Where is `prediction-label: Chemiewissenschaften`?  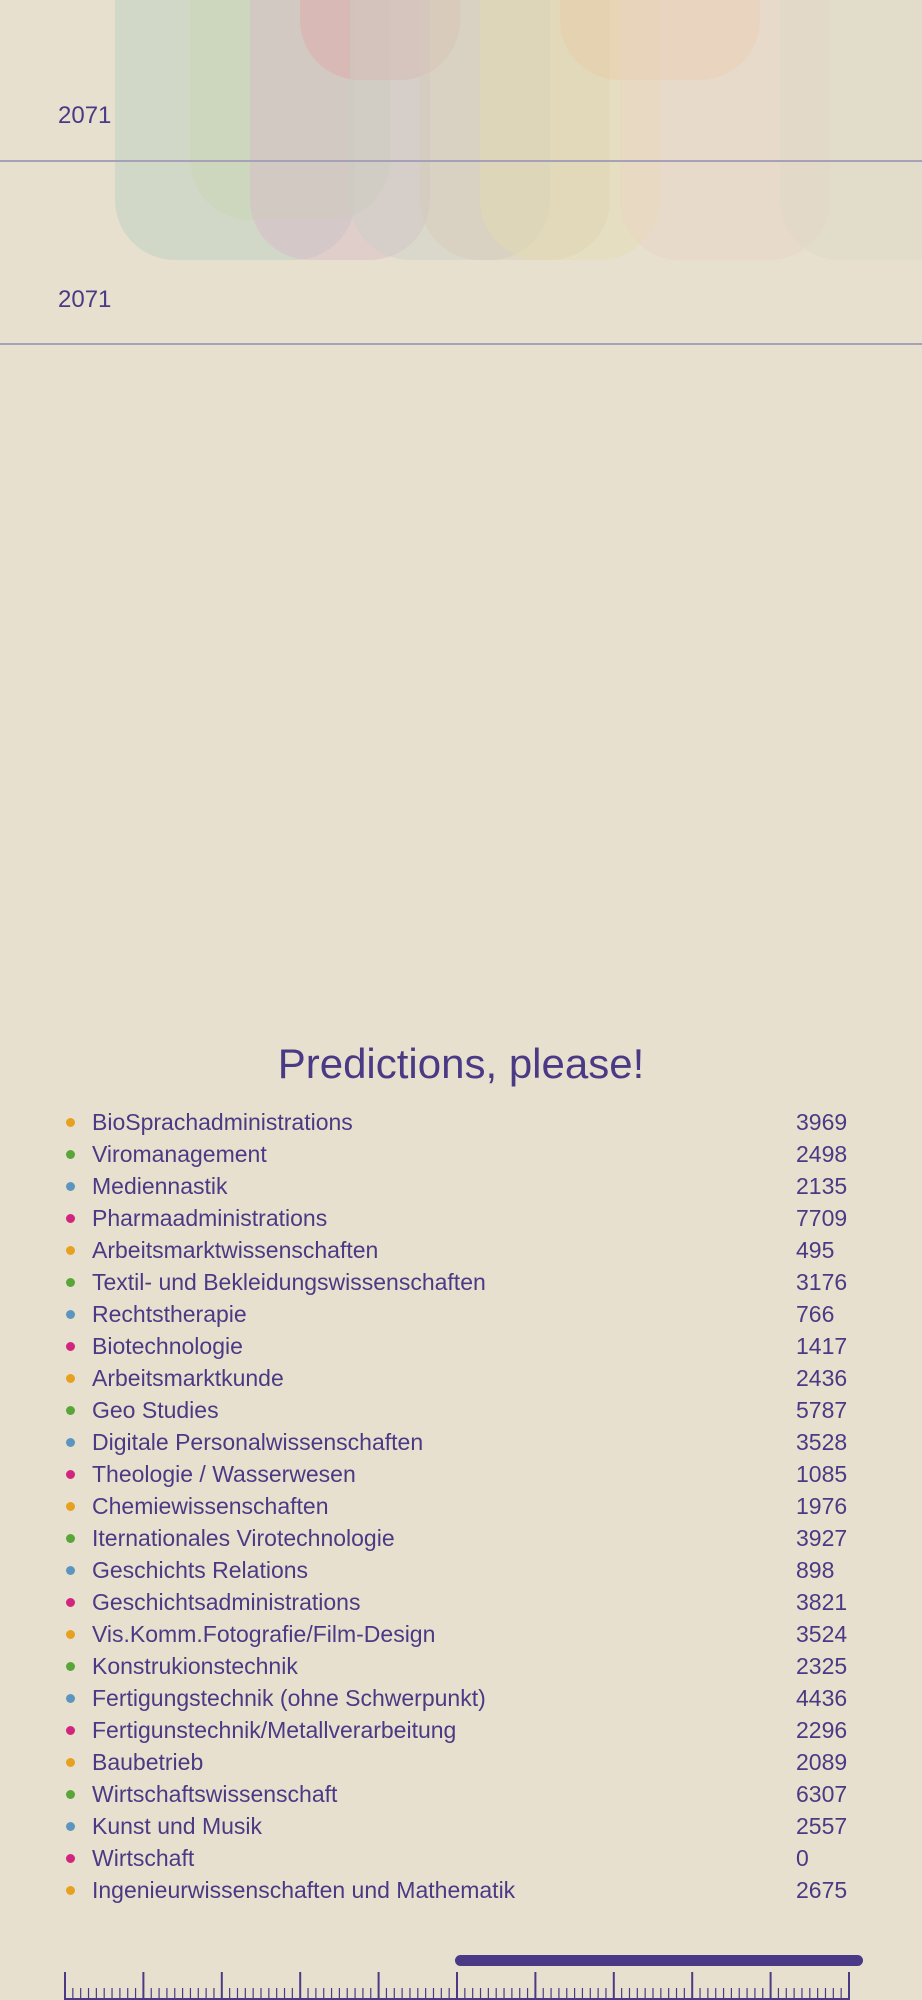 prediction-label: Chemiewissenschaften is located at coordinates (210, 1505).